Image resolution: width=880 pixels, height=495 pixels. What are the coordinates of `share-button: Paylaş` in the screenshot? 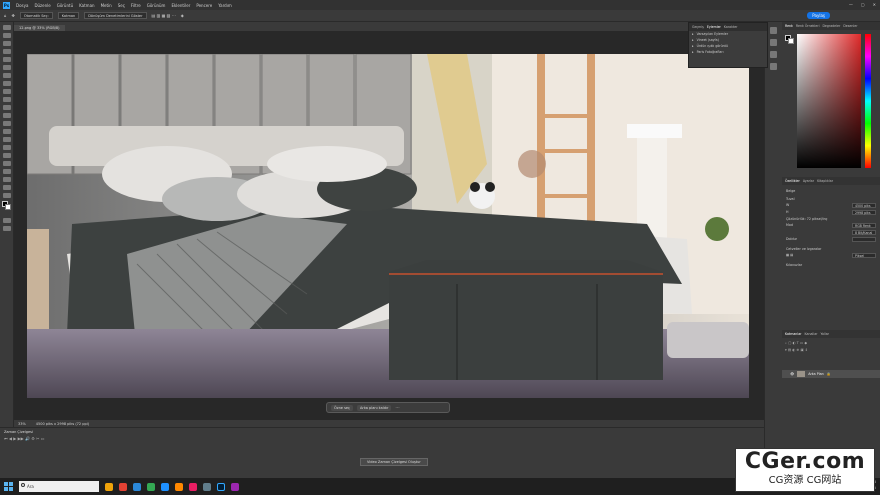 It's located at (818, 15).